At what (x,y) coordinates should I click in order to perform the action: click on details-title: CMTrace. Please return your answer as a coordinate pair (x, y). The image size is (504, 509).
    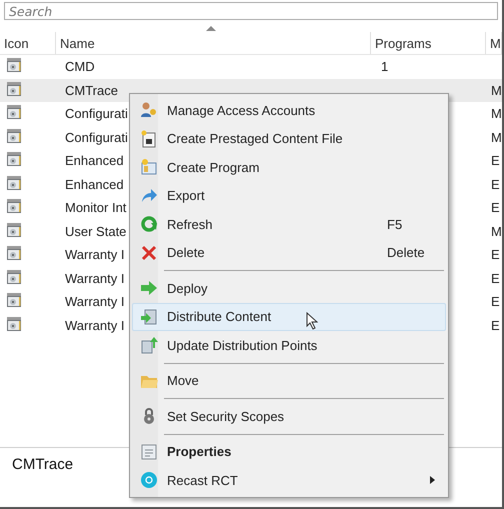
    Looking at the image, I should click on (43, 464).